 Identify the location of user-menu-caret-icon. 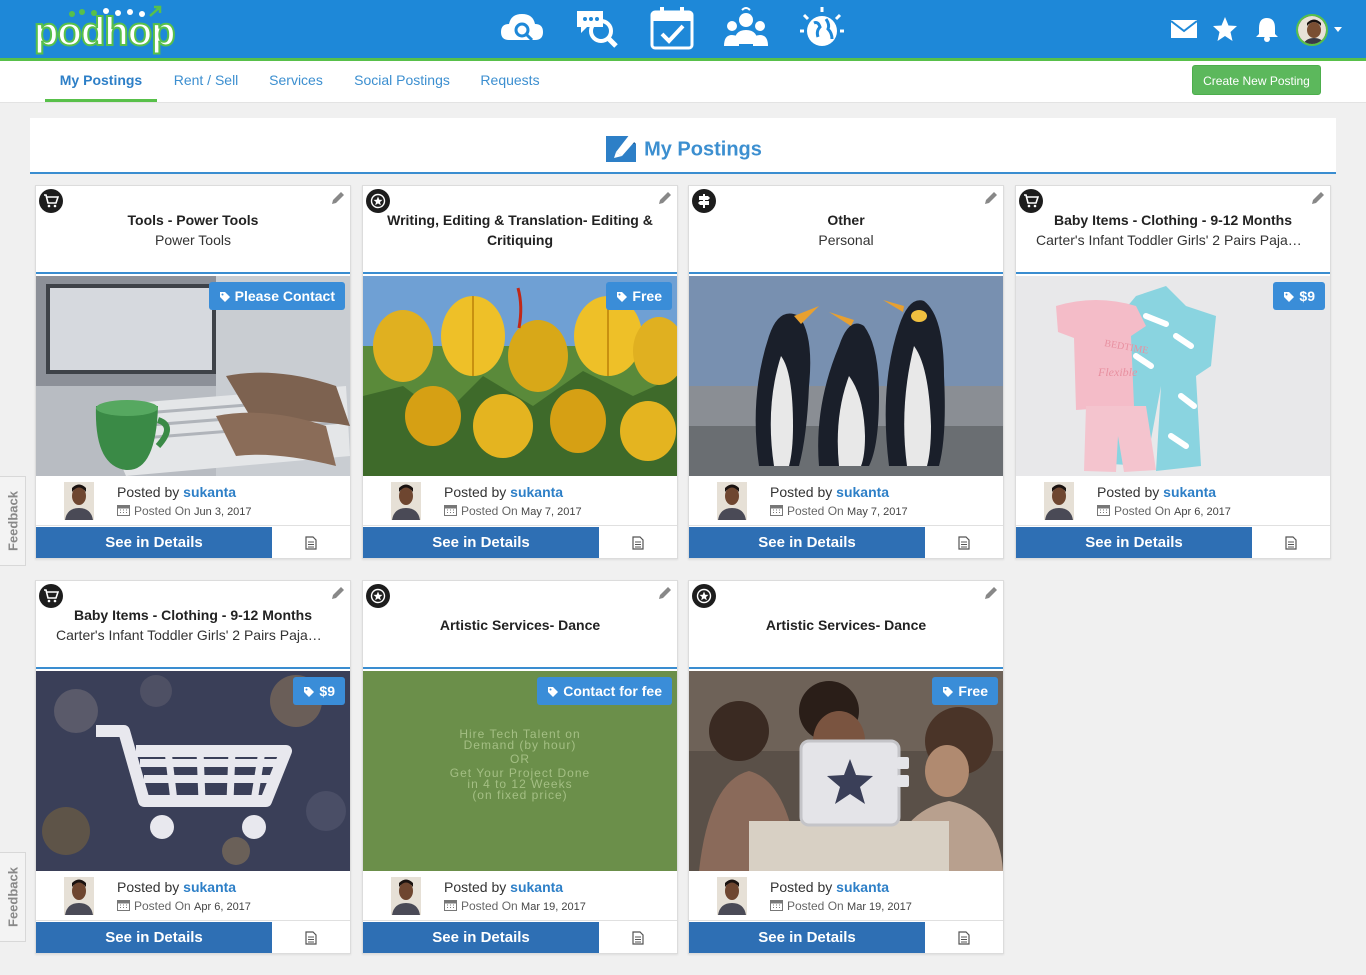
(1338, 29).